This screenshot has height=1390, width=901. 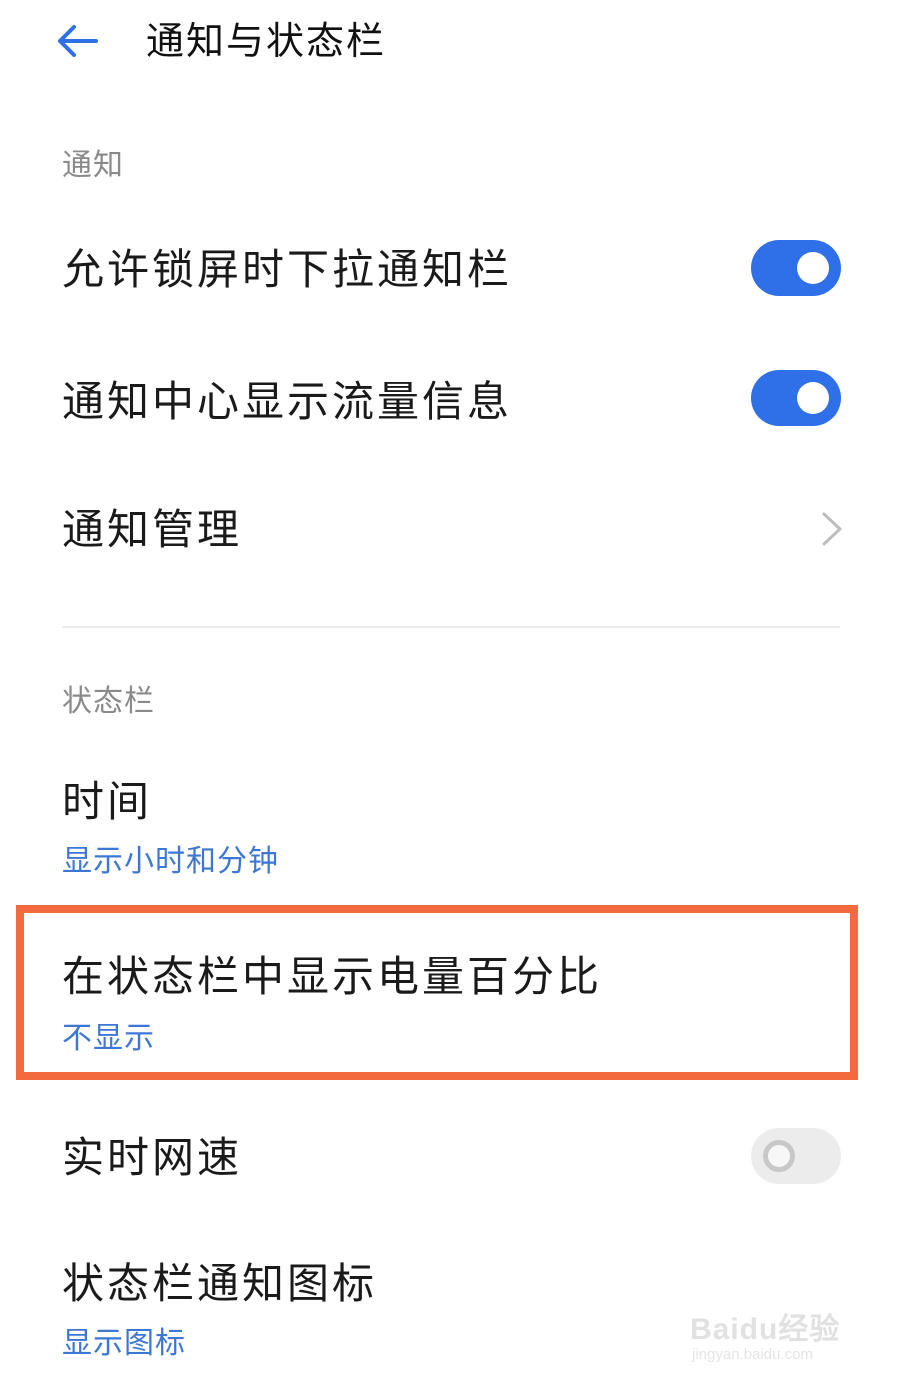 I want to click on row-title: 状态栏通知图标, so click(x=220, y=1283).